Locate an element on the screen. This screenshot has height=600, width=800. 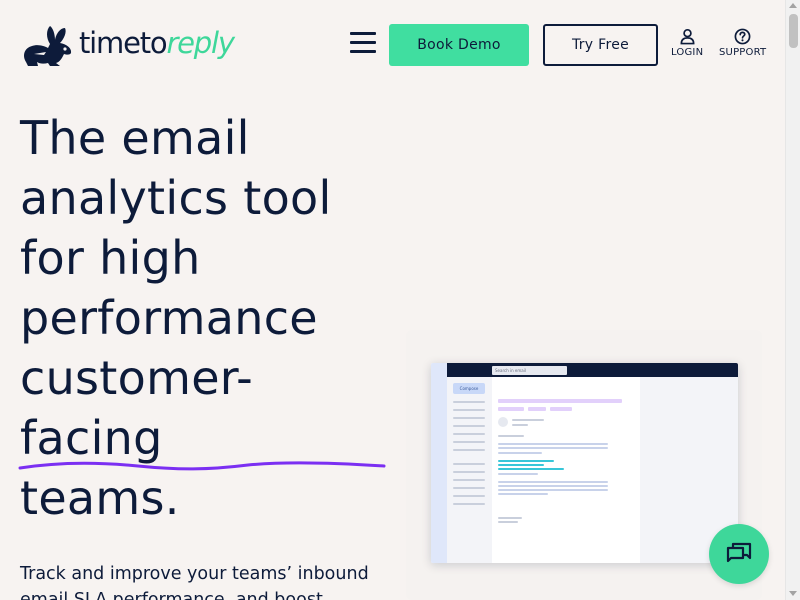
logo: timetoreply is located at coordinates (127, 44).